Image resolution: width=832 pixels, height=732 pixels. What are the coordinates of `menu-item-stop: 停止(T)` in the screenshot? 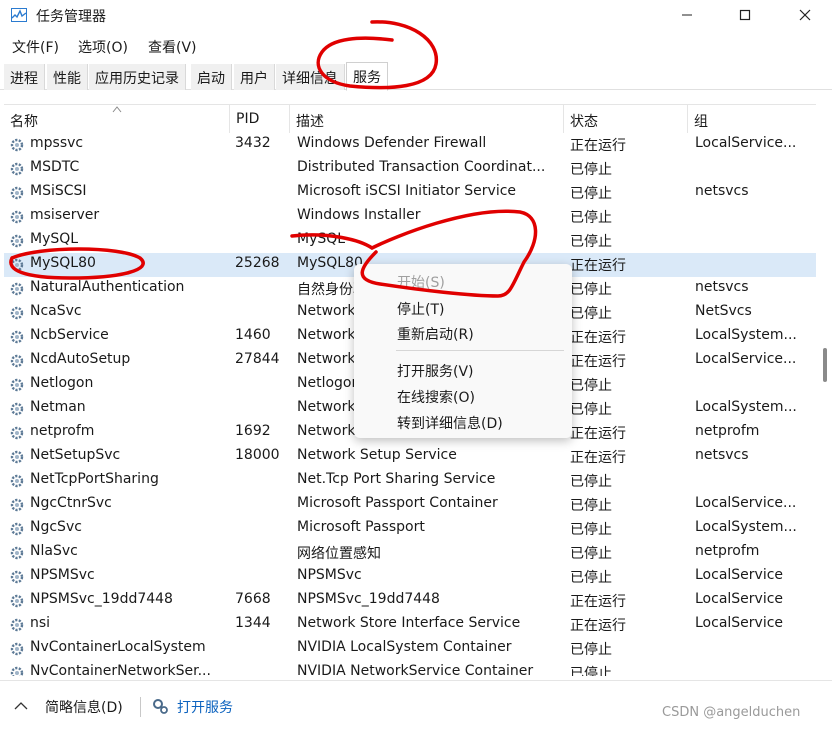 It's located at (420, 309).